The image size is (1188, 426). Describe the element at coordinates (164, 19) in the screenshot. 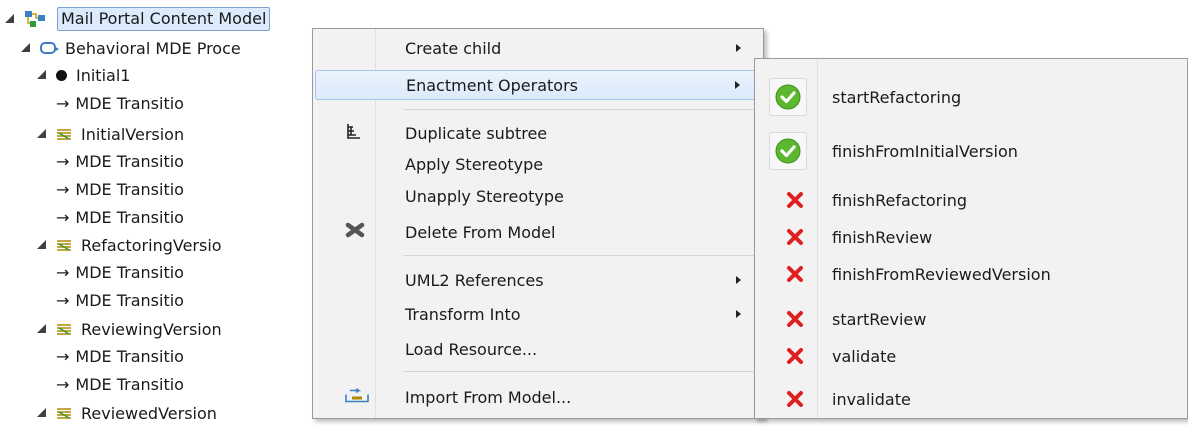

I see `tree-root-label: Mail Portal Content Model` at that location.